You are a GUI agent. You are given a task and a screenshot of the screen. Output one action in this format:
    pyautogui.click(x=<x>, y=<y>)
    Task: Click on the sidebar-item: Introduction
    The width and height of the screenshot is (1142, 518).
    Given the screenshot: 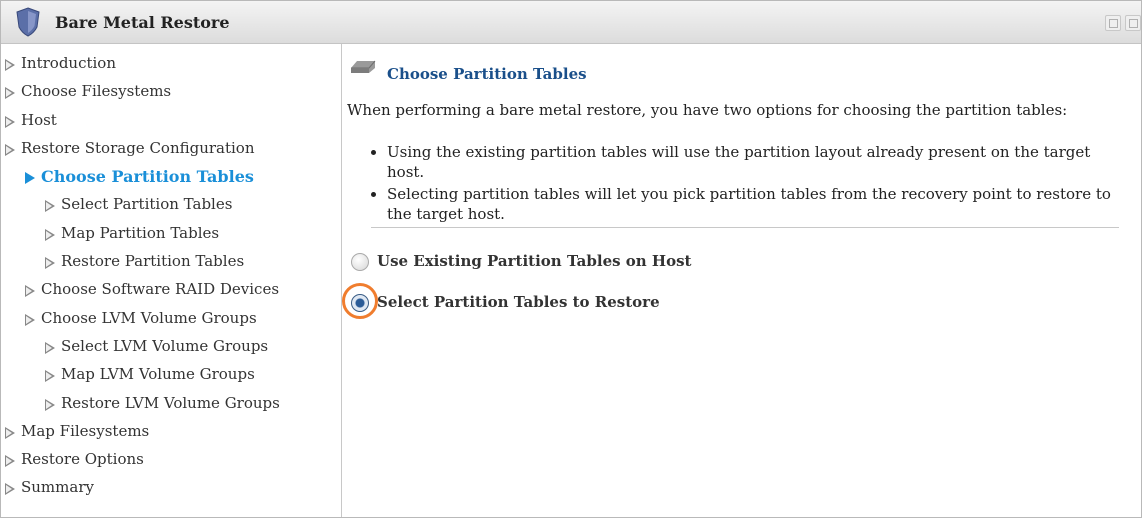 What is the action you would take?
    pyautogui.click(x=171, y=68)
    